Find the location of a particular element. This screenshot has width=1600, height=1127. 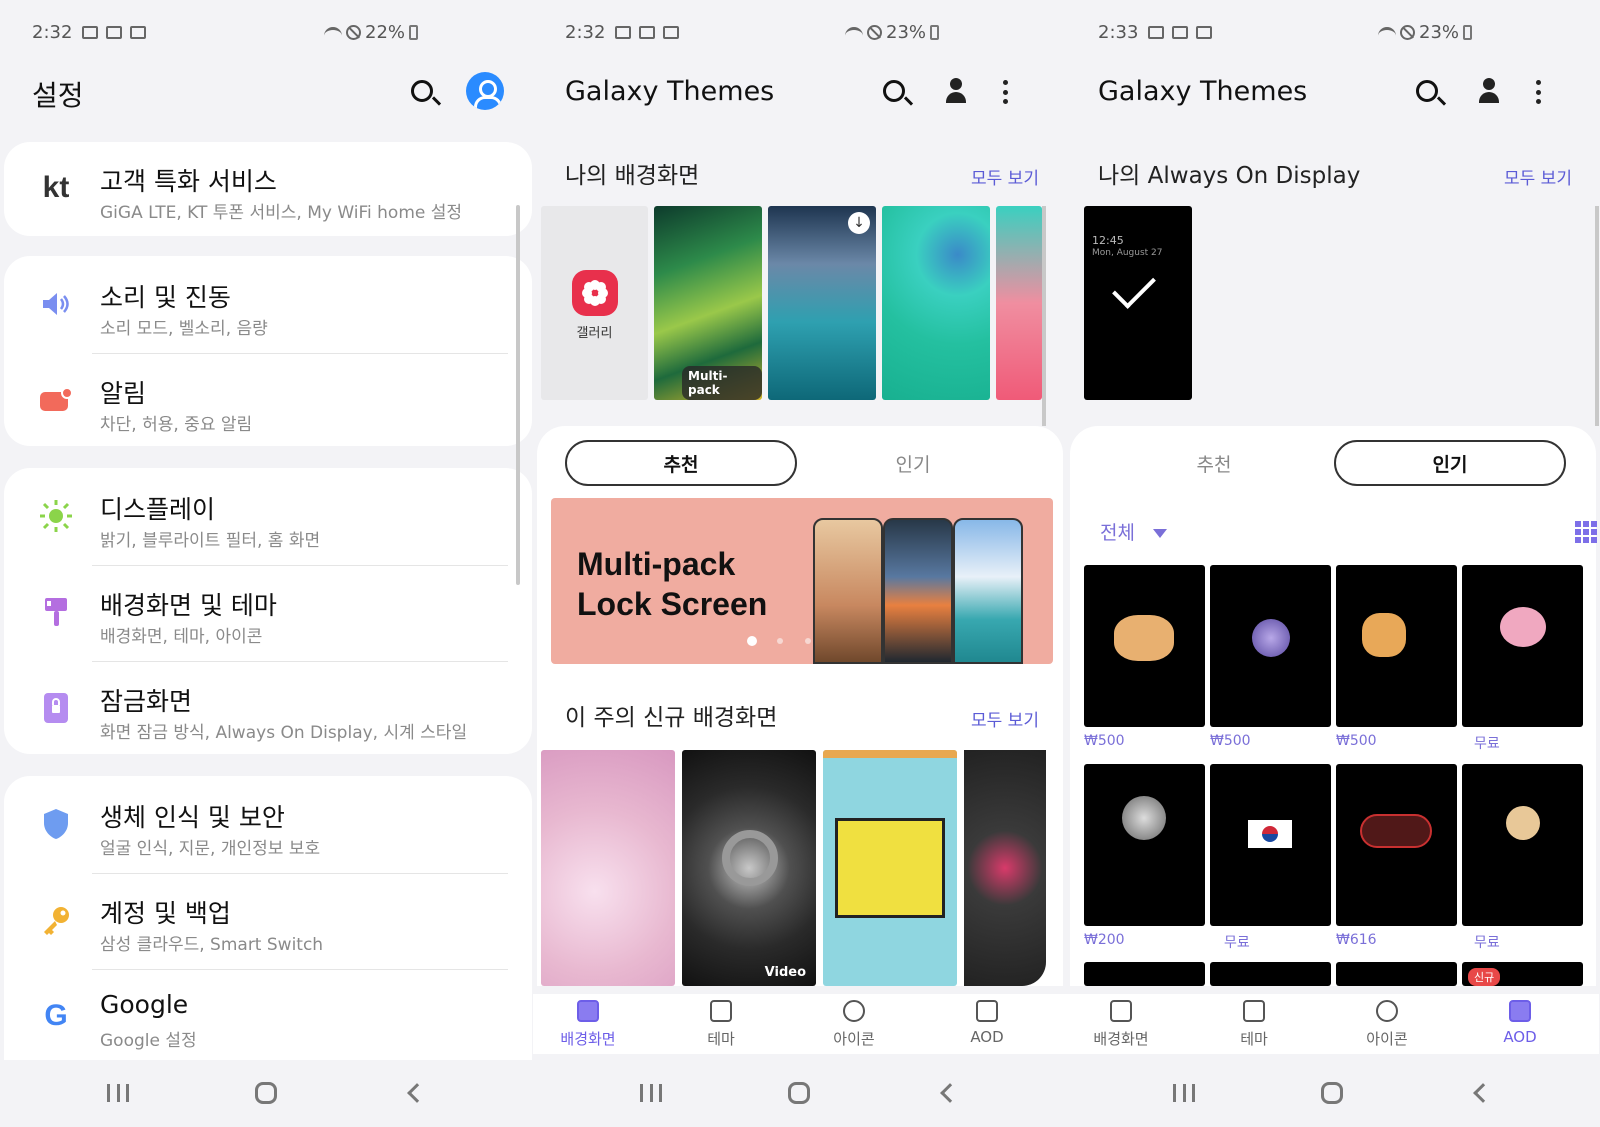

new-badge: 신규 is located at coordinates (1484, 977).